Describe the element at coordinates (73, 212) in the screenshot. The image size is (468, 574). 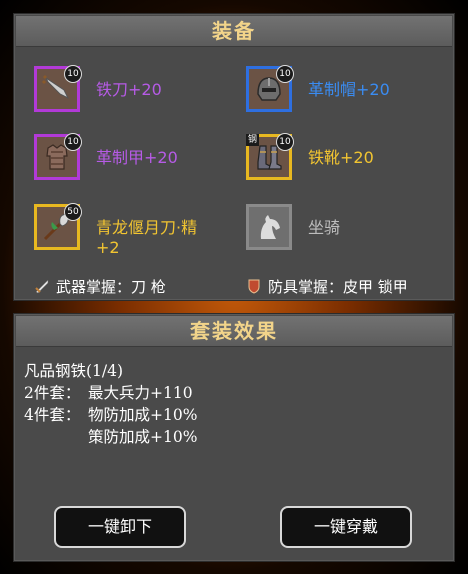
I see `level-badge: 50` at that location.